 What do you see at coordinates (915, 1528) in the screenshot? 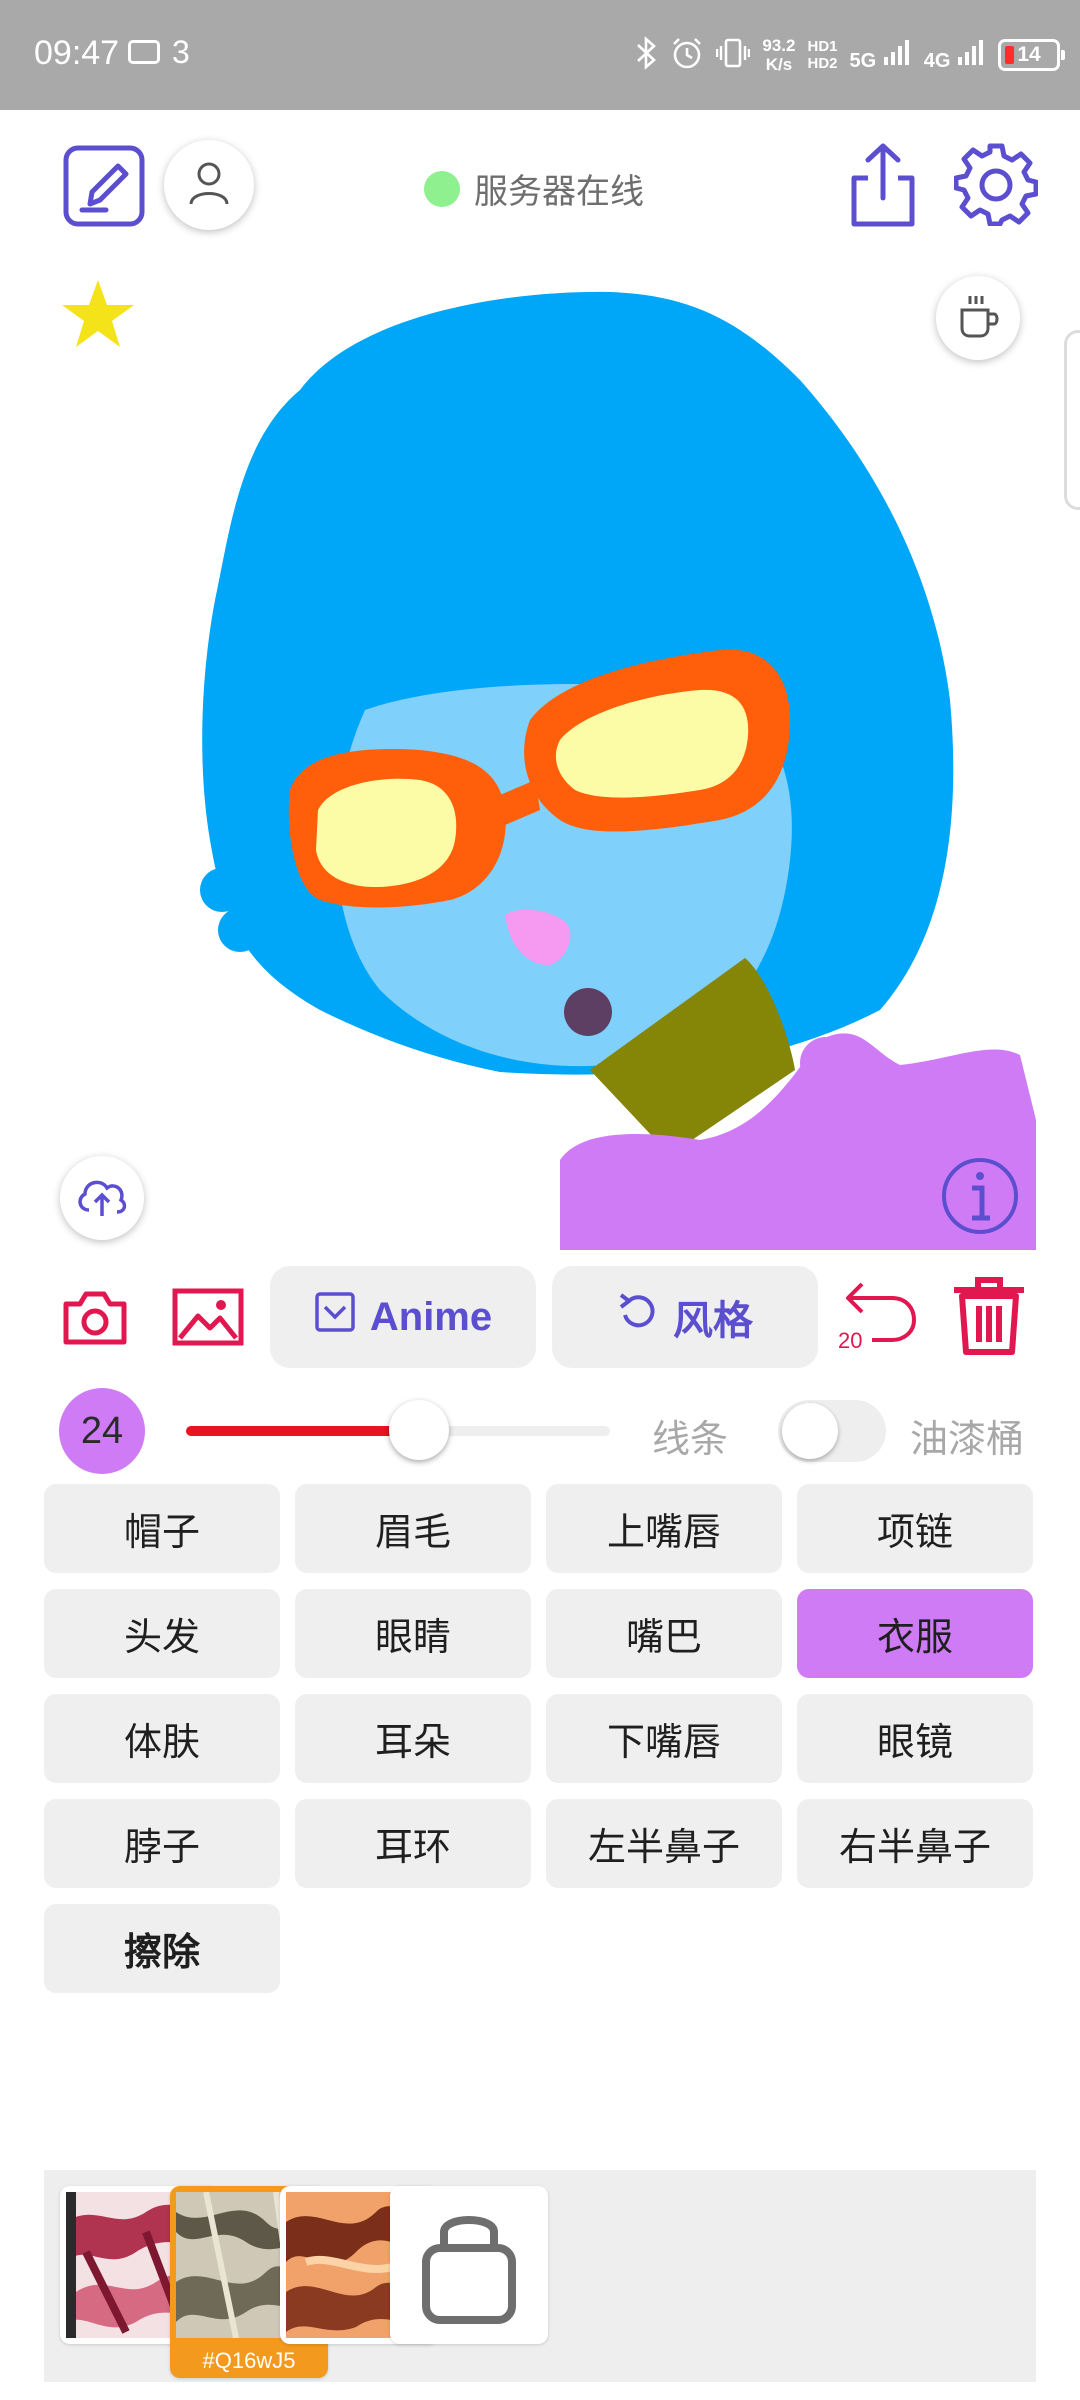
I see `part-button: 项链` at bounding box center [915, 1528].